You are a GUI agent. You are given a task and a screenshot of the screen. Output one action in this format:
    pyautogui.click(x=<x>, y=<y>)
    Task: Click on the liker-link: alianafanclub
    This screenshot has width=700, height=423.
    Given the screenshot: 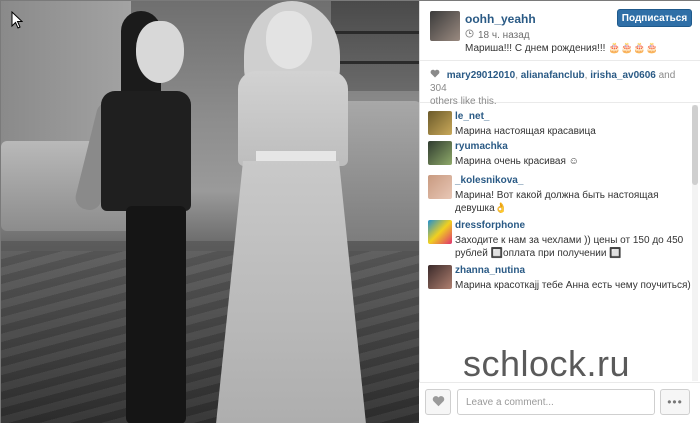 What is the action you would take?
    pyautogui.click(x=553, y=75)
    